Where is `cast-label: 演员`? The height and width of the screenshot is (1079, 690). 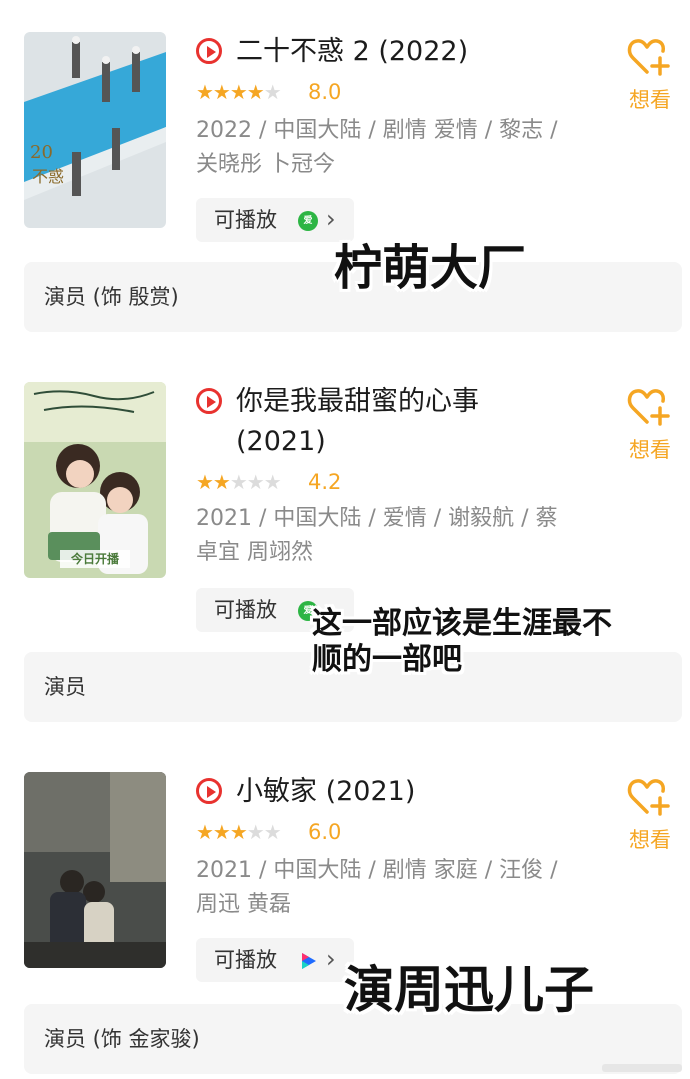 cast-label: 演员 is located at coordinates (65, 687).